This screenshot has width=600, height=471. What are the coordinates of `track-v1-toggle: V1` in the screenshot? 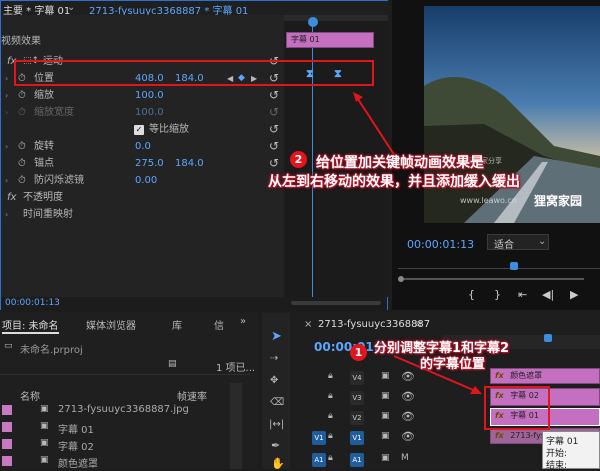 It's located at (357, 438).